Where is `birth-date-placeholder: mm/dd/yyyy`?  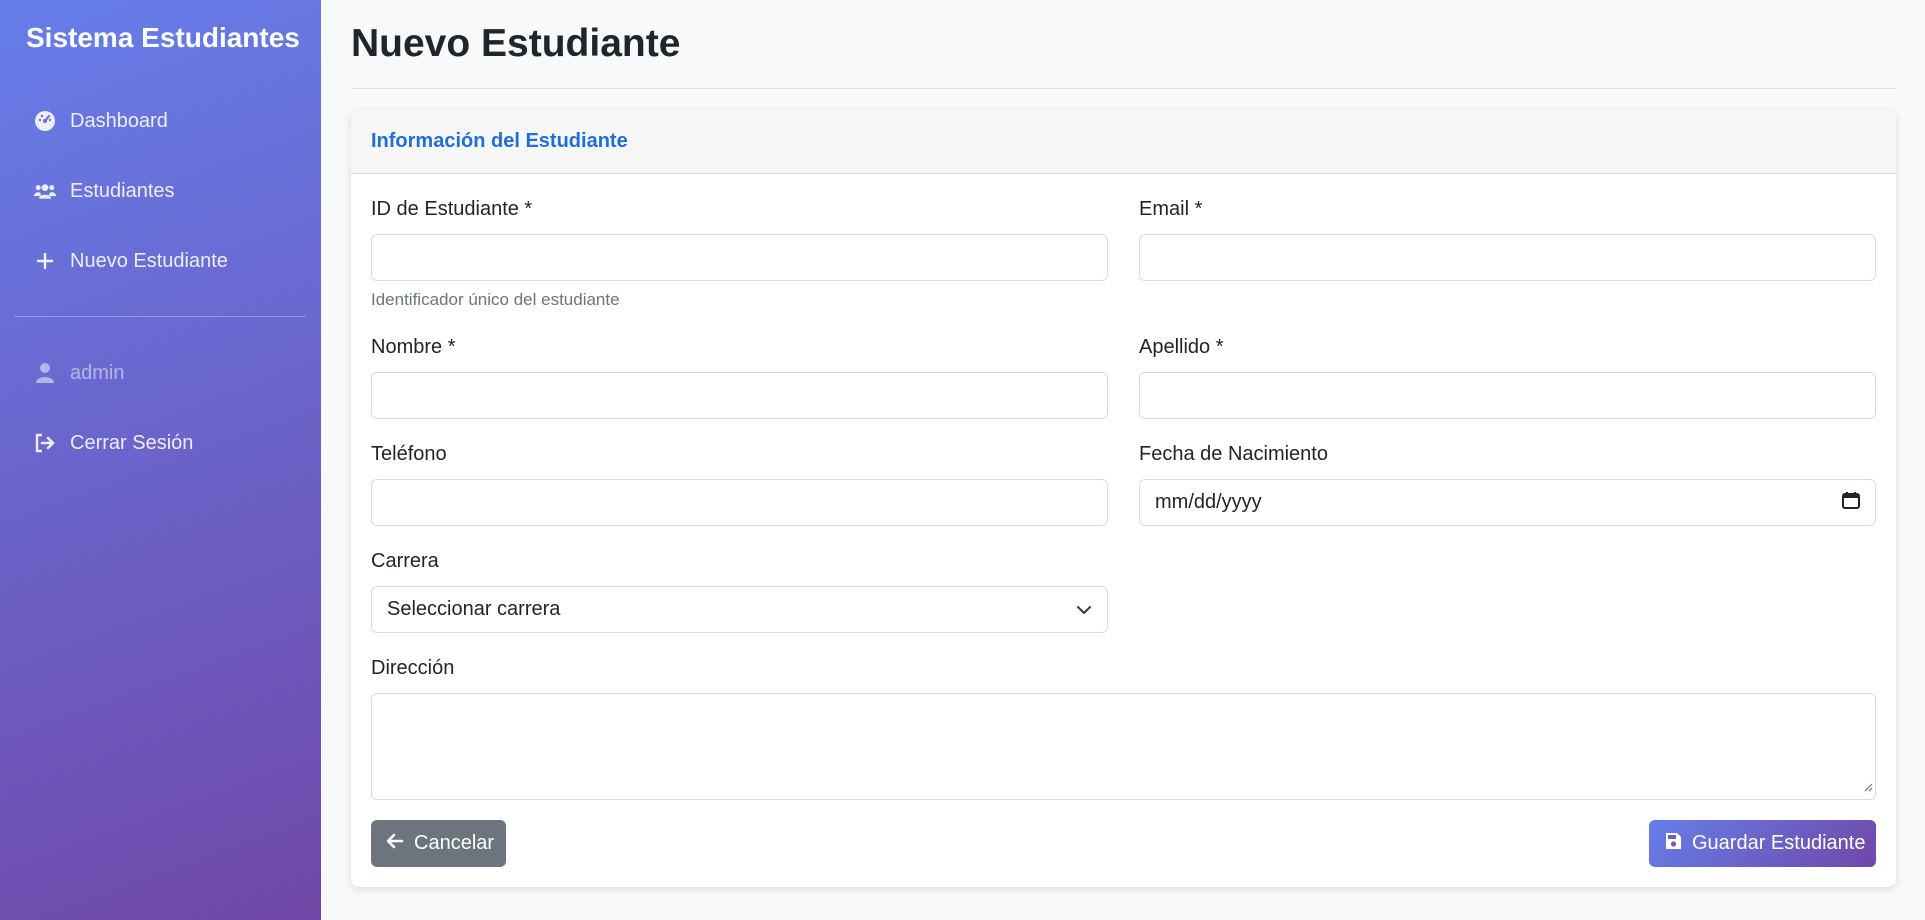
birth-date-placeholder: mm/dd/yyyy is located at coordinates (1208, 502).